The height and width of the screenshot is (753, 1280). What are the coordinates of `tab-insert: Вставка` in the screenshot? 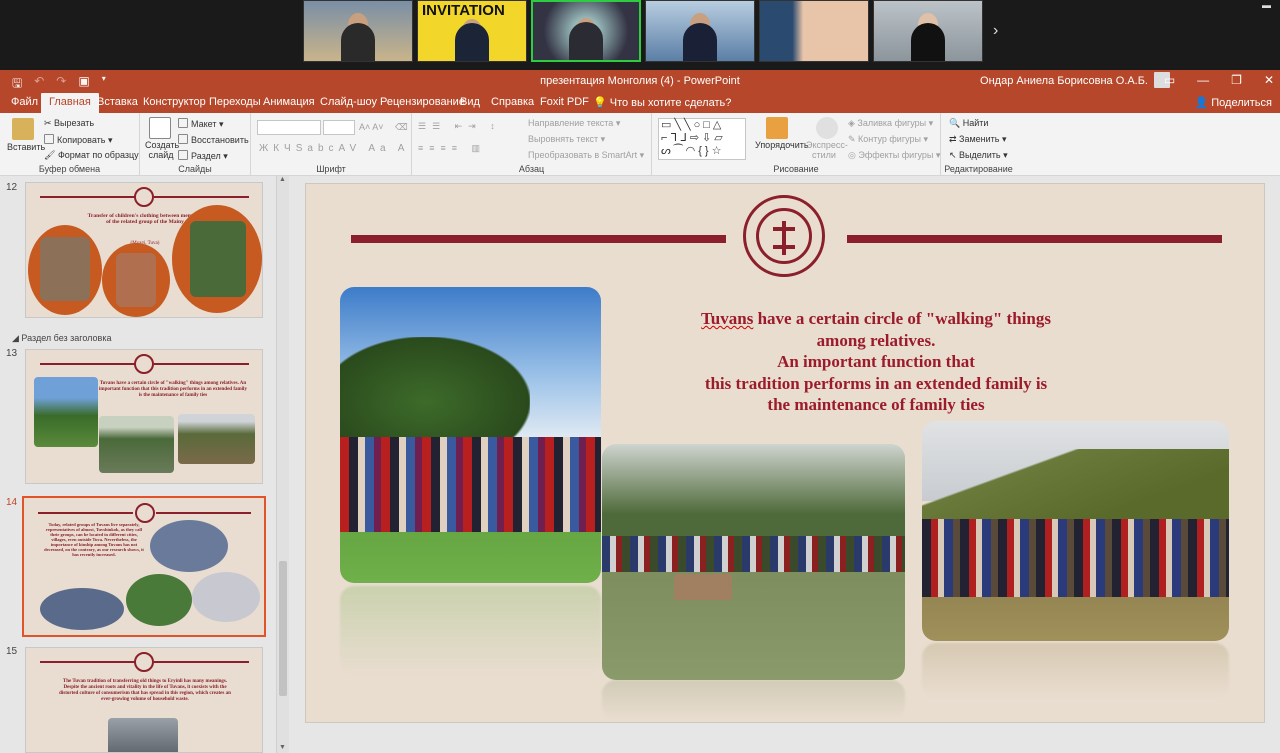 It's located at (117, 102).